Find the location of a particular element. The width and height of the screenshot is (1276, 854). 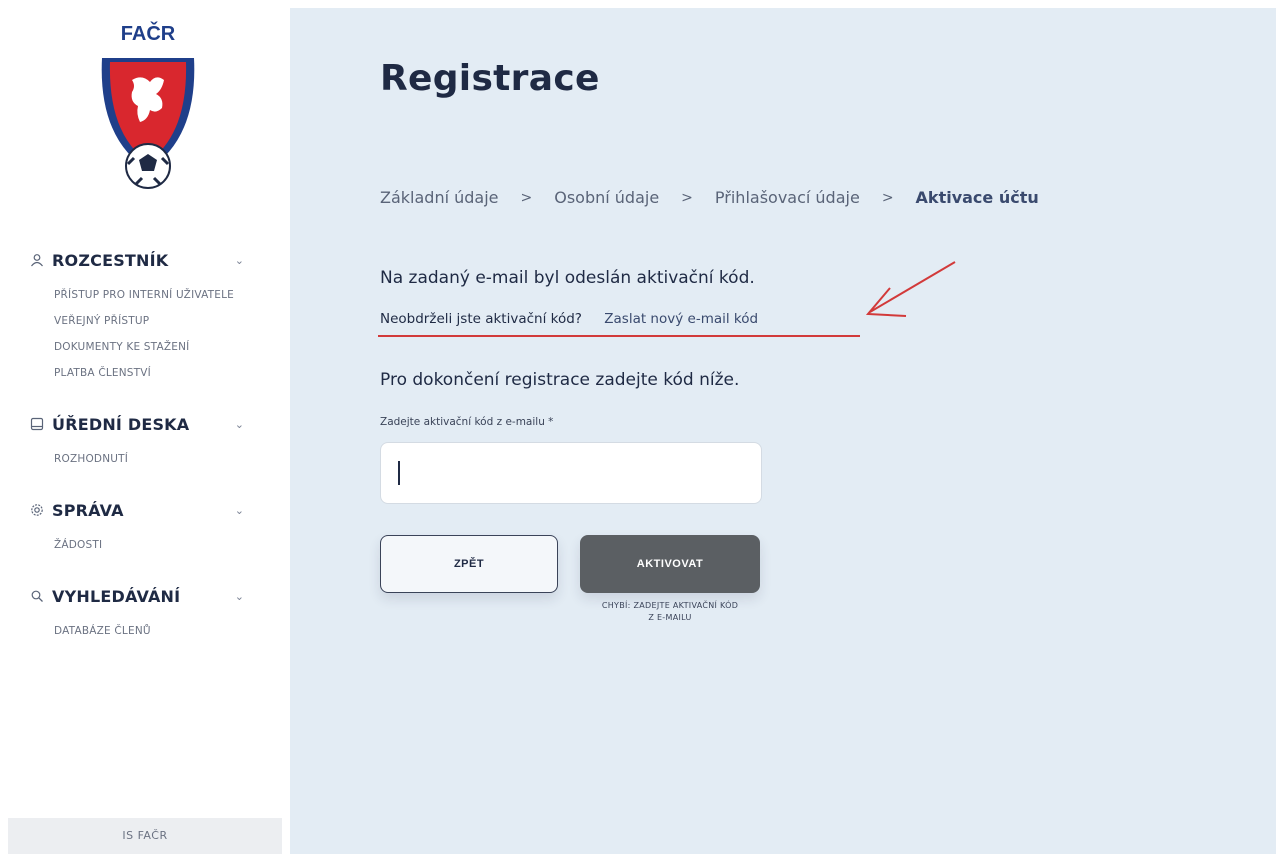

error-line: CHYBÍ: ZADEJTE AKTIVAČNÍ KÓD is located at coordinates (670, 605).